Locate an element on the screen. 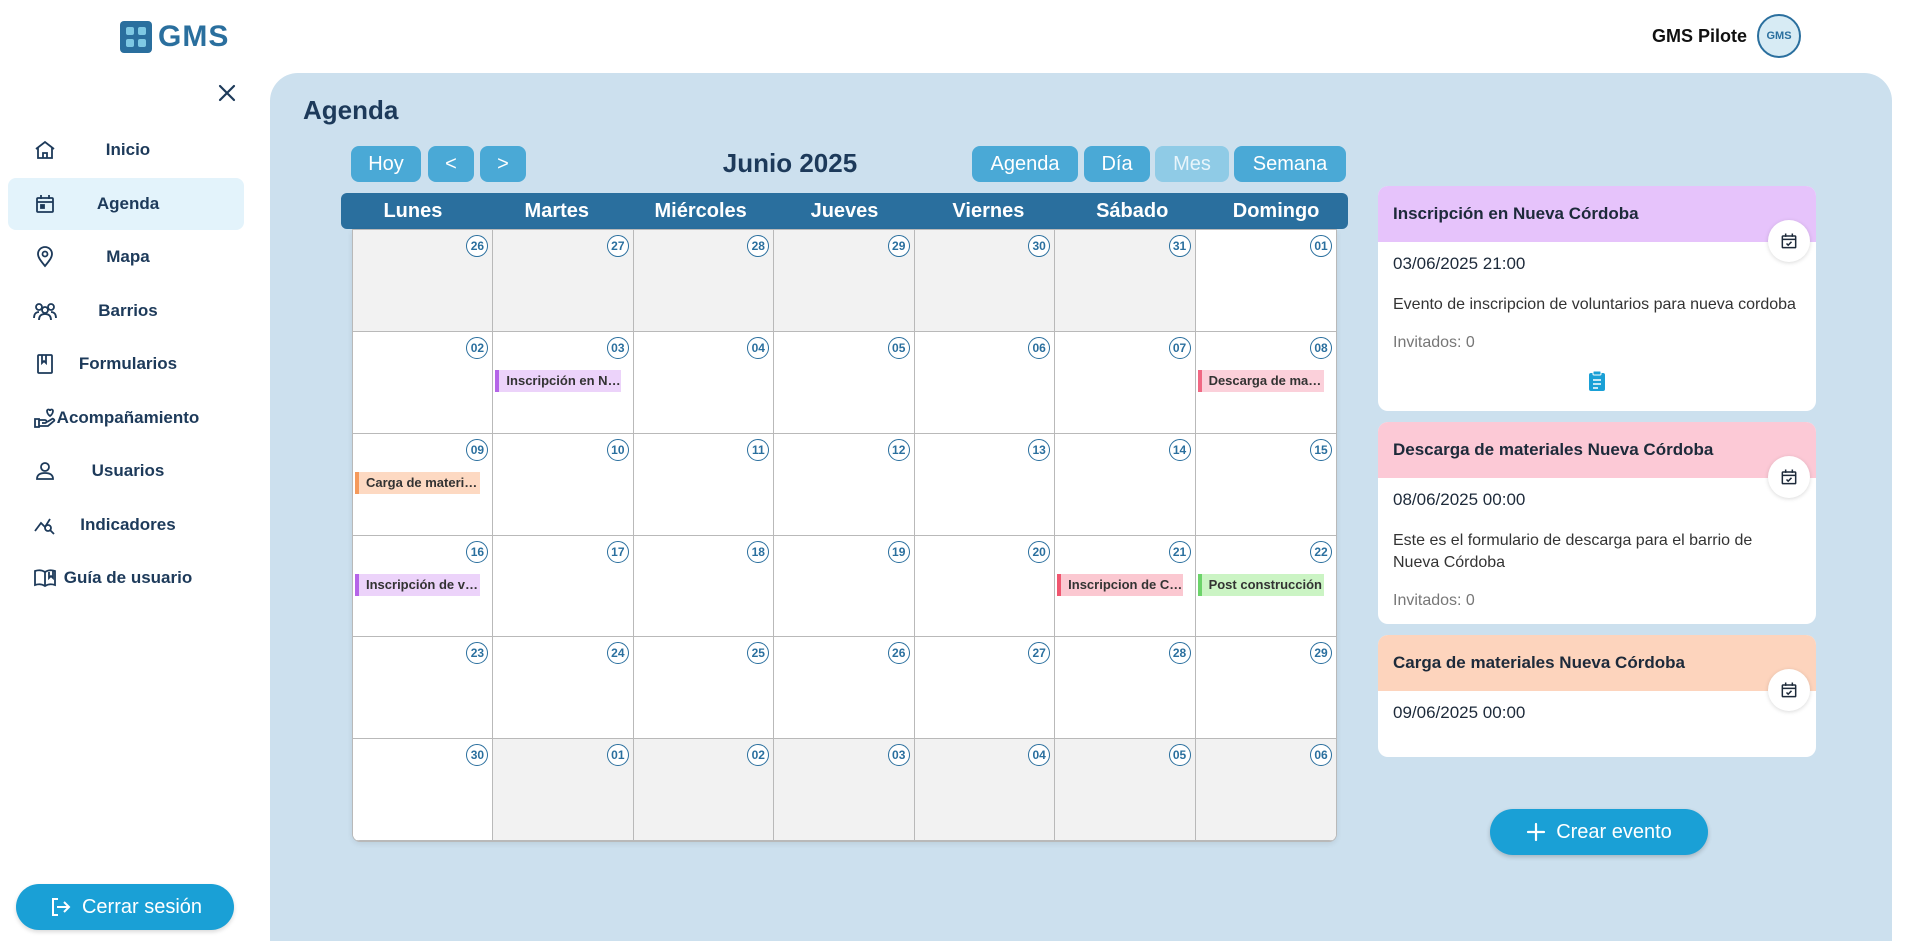  calendar-day-cell: 18 is located at coordinates (704, 586).